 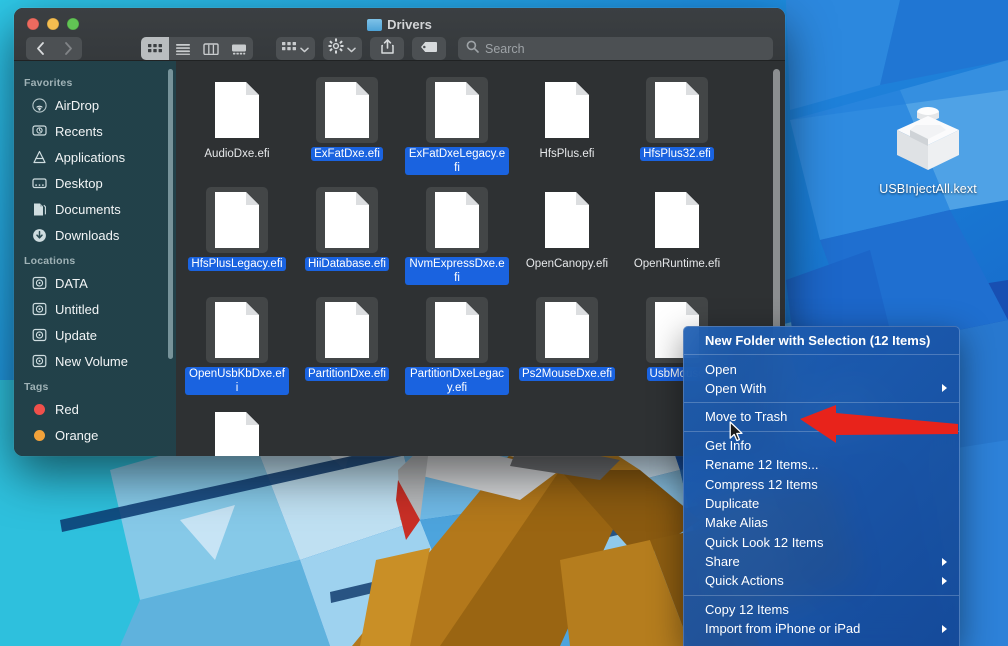 I want to click on file-item-label: Ps2MouseDxe.efi, so click(x=567, y=374).